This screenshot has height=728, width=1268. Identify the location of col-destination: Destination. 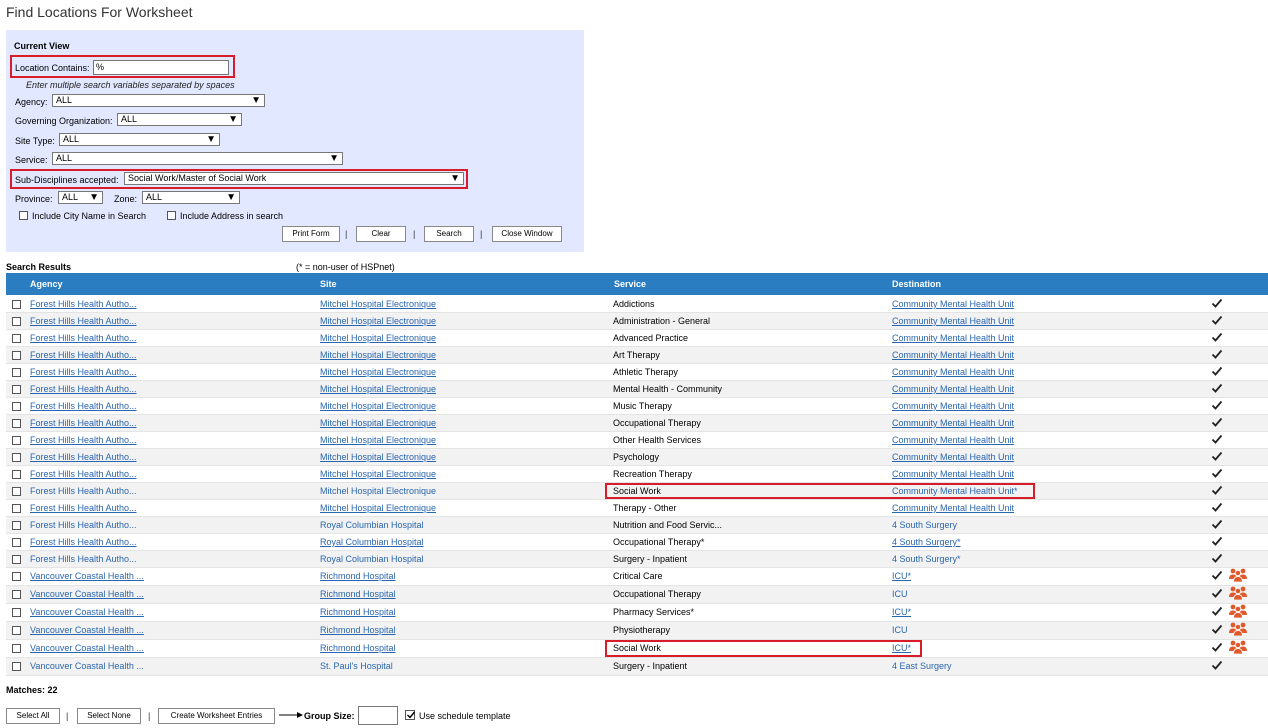
(916, 284).